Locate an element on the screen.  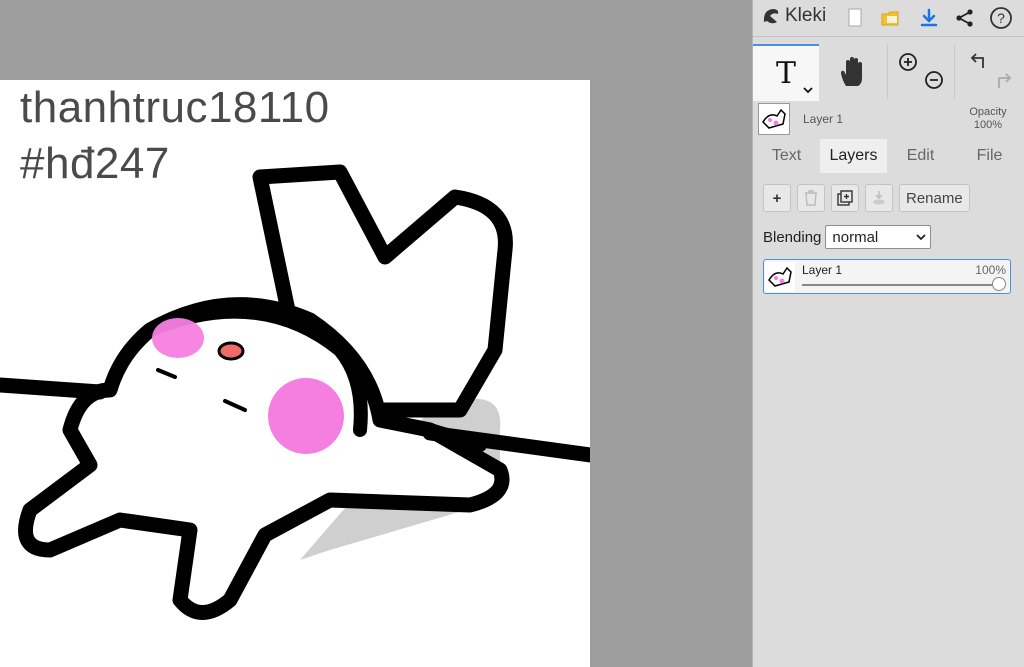
kleki-logo: Kleki is located at coordinates (793, 16).